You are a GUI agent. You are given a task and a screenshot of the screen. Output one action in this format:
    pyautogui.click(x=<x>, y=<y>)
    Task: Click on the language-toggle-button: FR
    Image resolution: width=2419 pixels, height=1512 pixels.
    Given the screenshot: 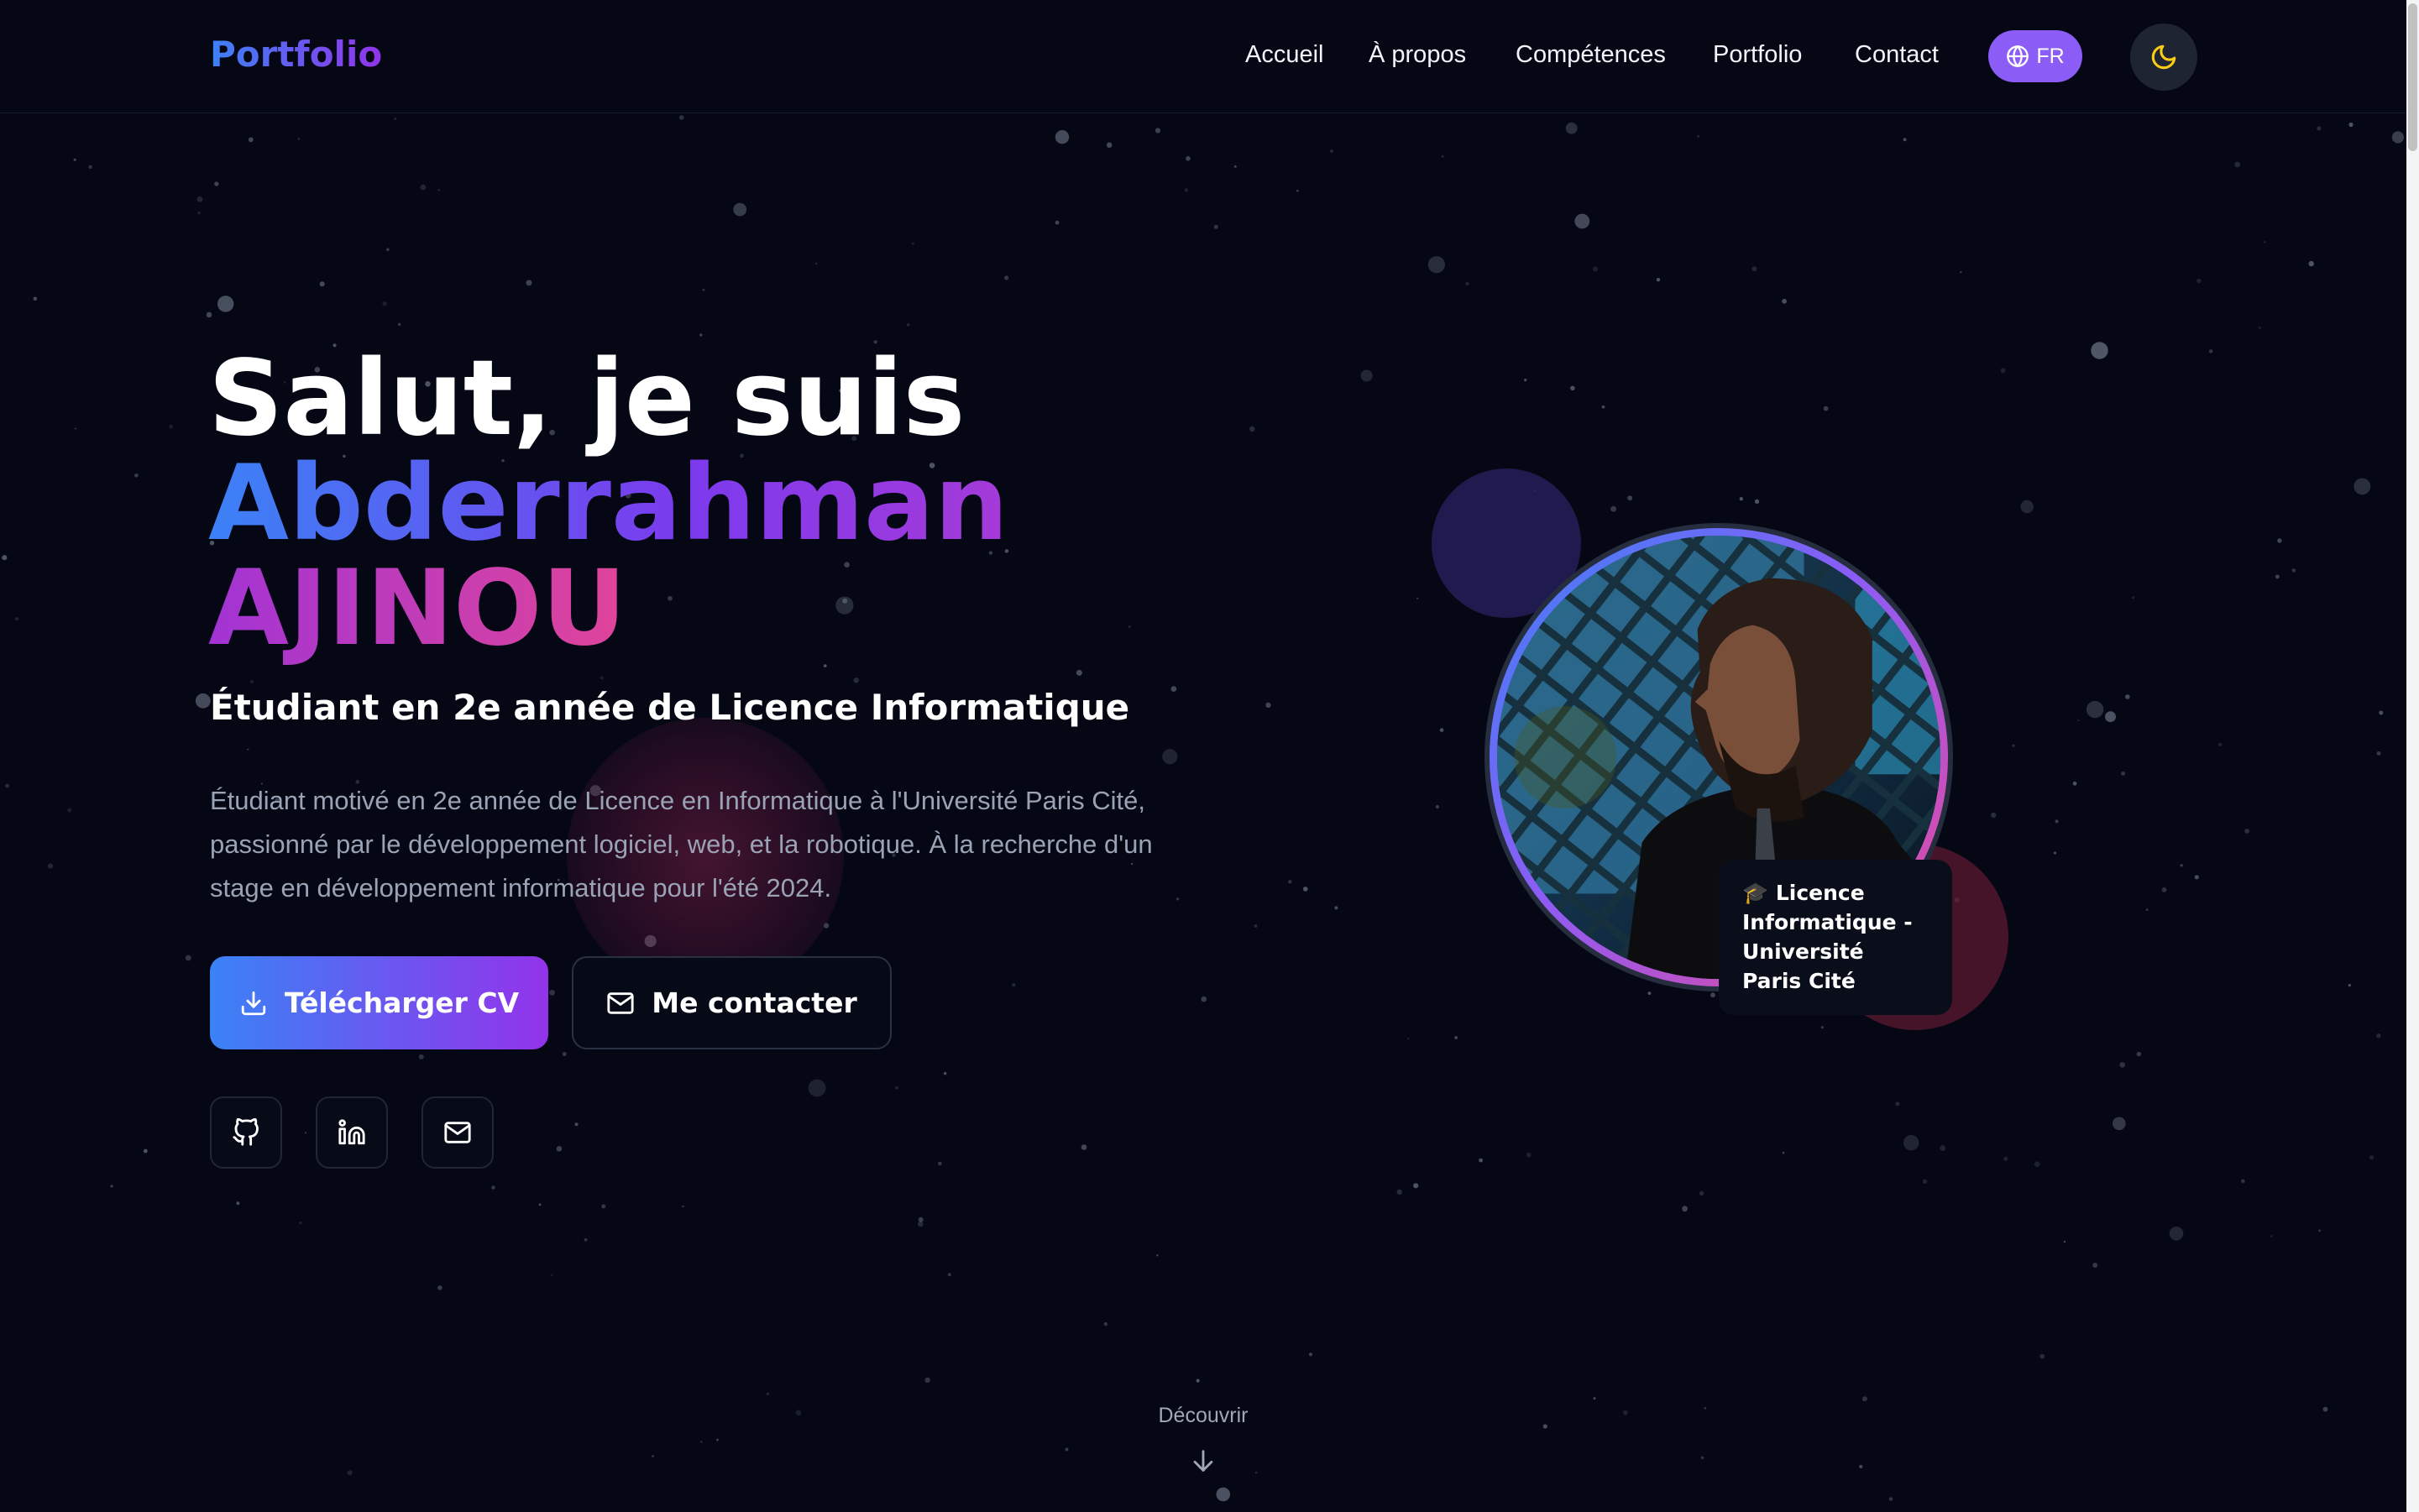 What is the action you would take?
    pyautogui.click(x=2035, y=56)
    